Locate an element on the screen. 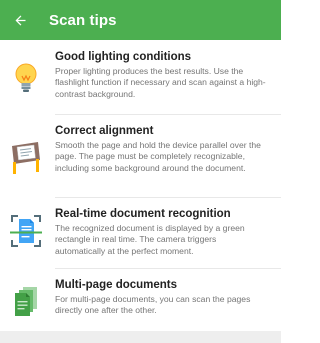  desk-document-icon is located at coordinates (26, 158).